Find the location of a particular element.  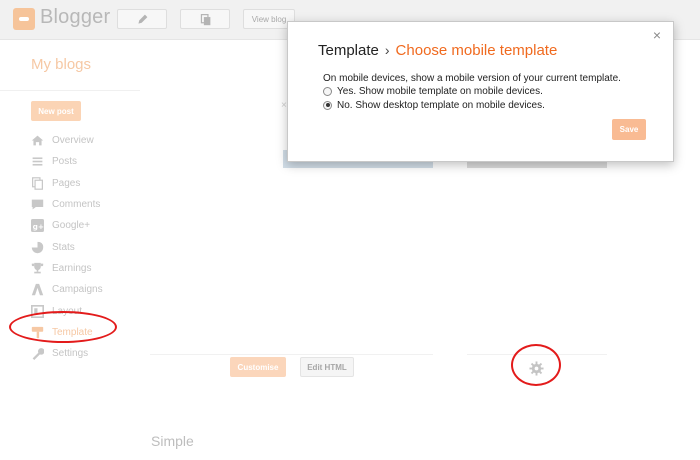

sidebar-item-google-plus: g+ Google+ is located at coordinates (91, 225).